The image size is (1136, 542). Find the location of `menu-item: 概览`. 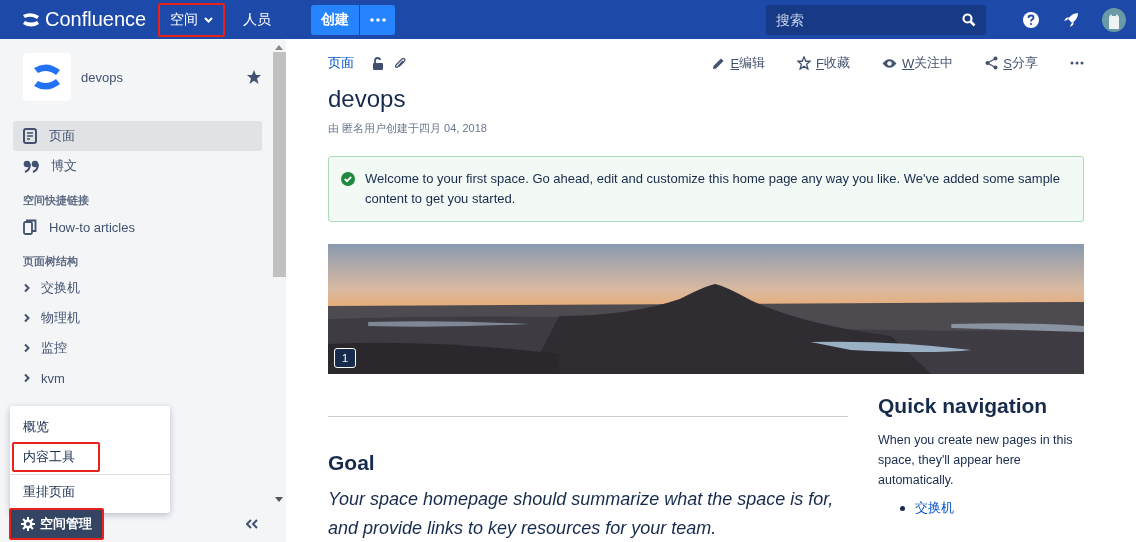

menu-item: 概览 is located at coordinates (90, 427).